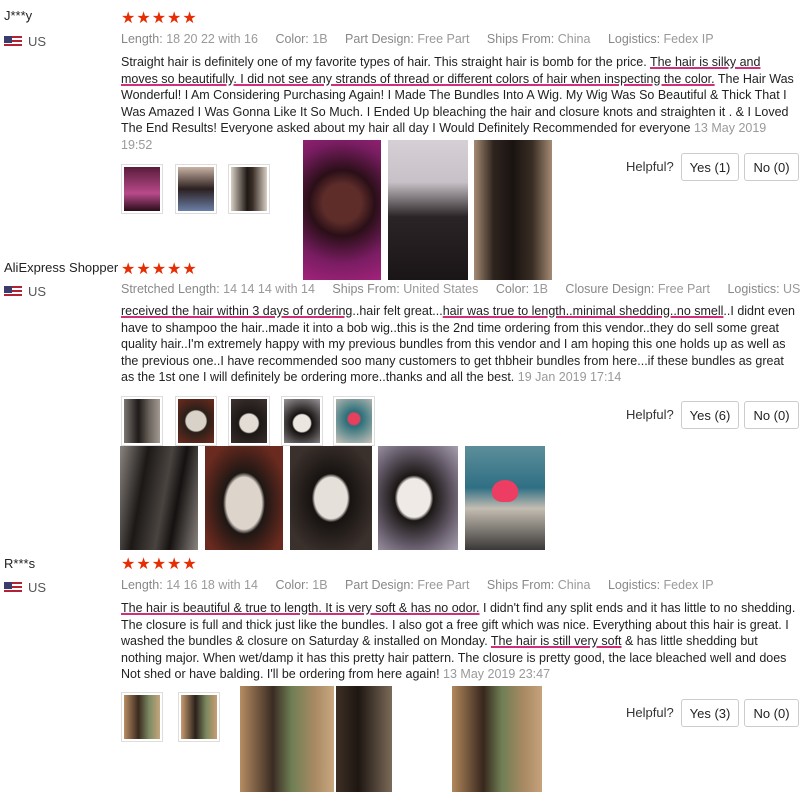 The height and width of the screenshot is (800, 800). I want to click on helpful-yes-button: Yes (3), so click(710, 713).